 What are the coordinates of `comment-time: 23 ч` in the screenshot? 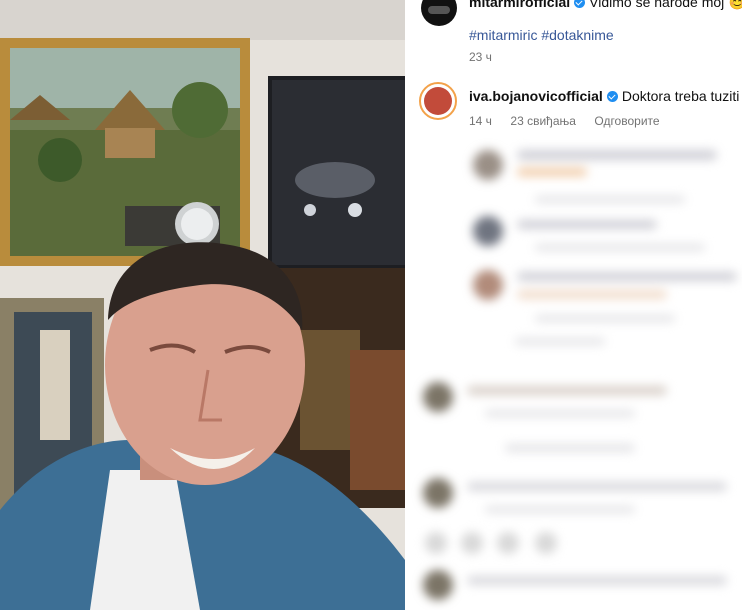 It's located at (480, 57).